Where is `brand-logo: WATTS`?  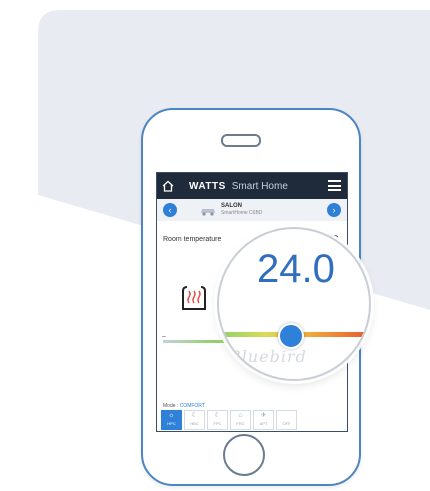
brand-logo: WATTS is located at coordinates (207, 186).